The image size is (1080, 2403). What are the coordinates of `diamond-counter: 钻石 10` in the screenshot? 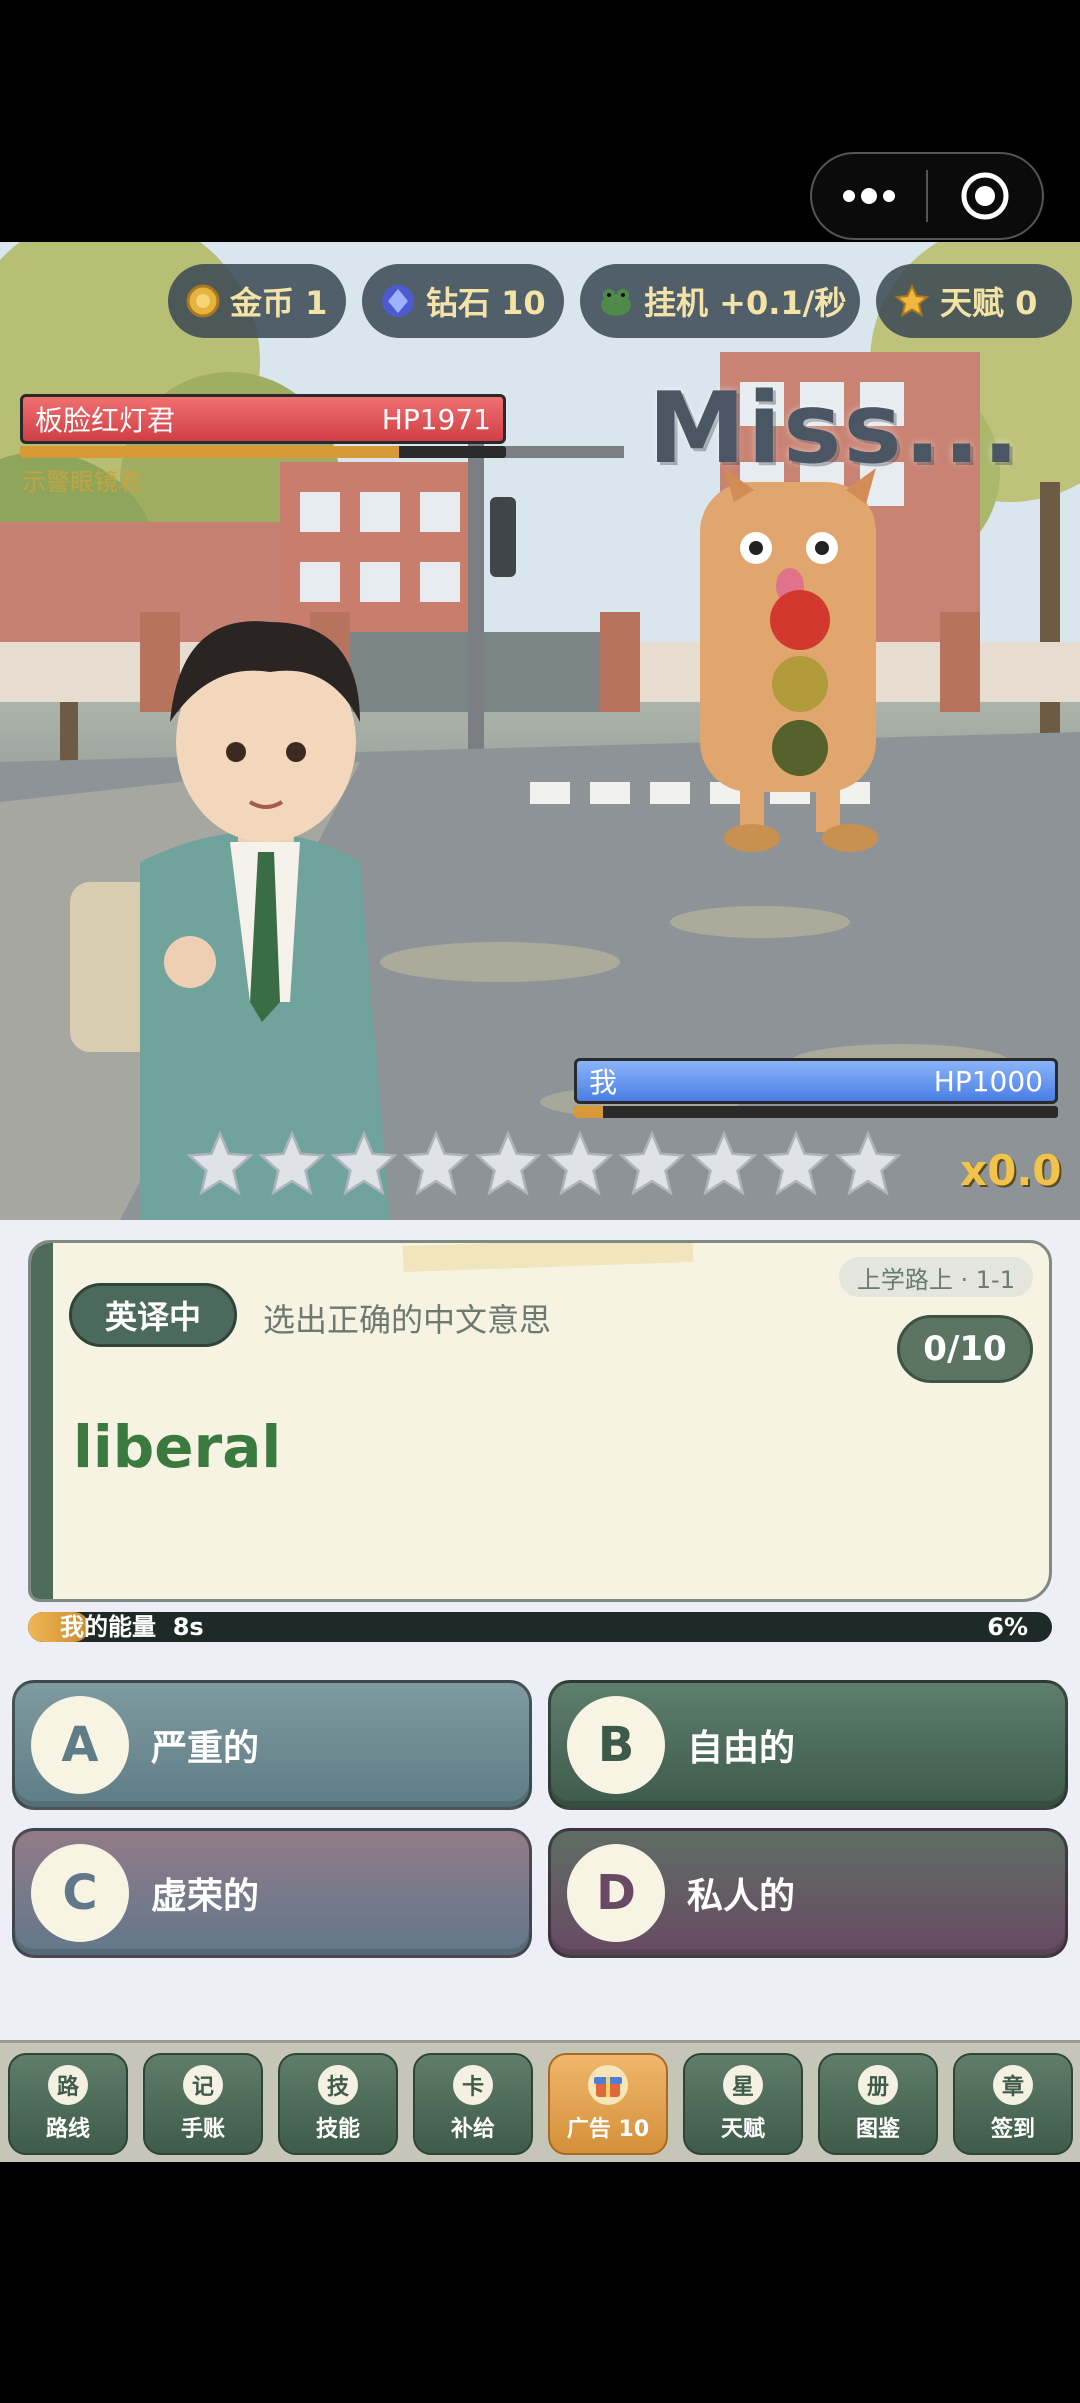 It's located at (463, 301).